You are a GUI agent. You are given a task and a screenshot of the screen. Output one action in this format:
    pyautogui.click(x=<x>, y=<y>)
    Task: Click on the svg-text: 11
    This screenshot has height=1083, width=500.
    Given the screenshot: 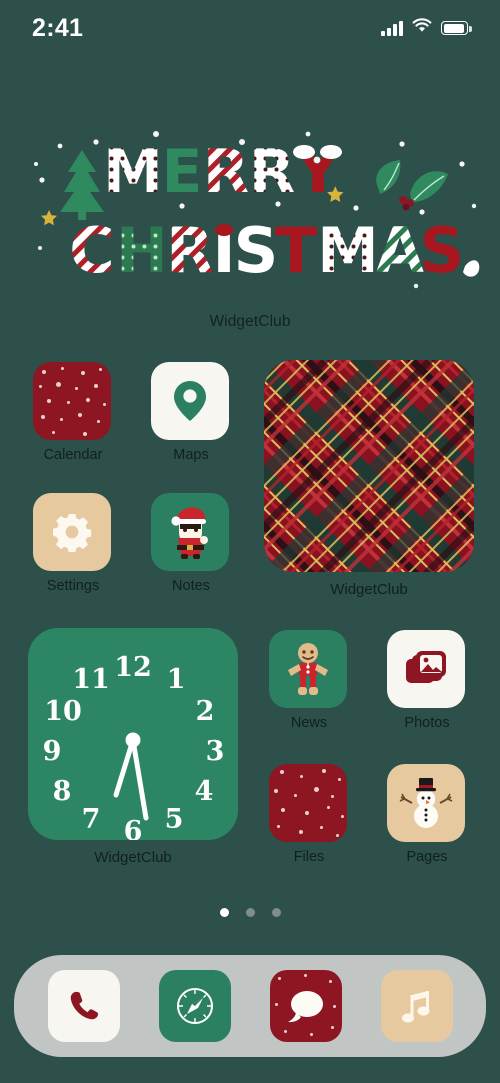 What is the action you would take?
    pyautogui.click(x=91, y=679)
    